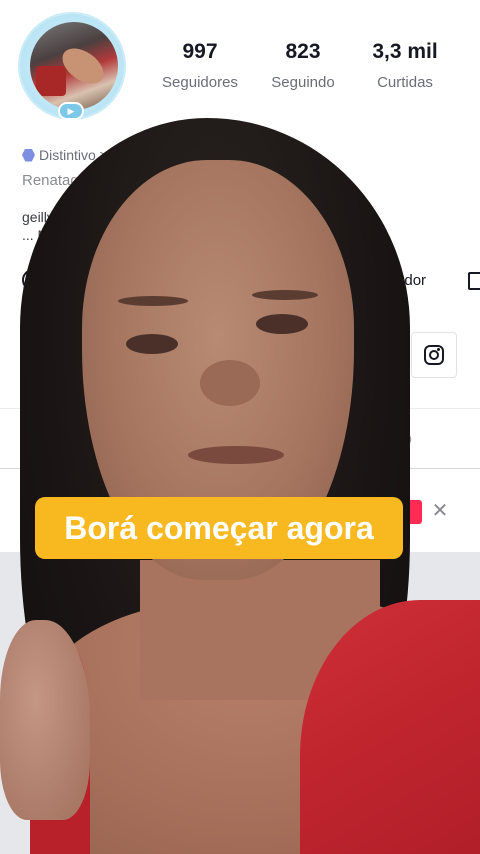 This screenshot has height=854, width=480. I want to click on bio-line-2: ... Ma, so click(40, 235).